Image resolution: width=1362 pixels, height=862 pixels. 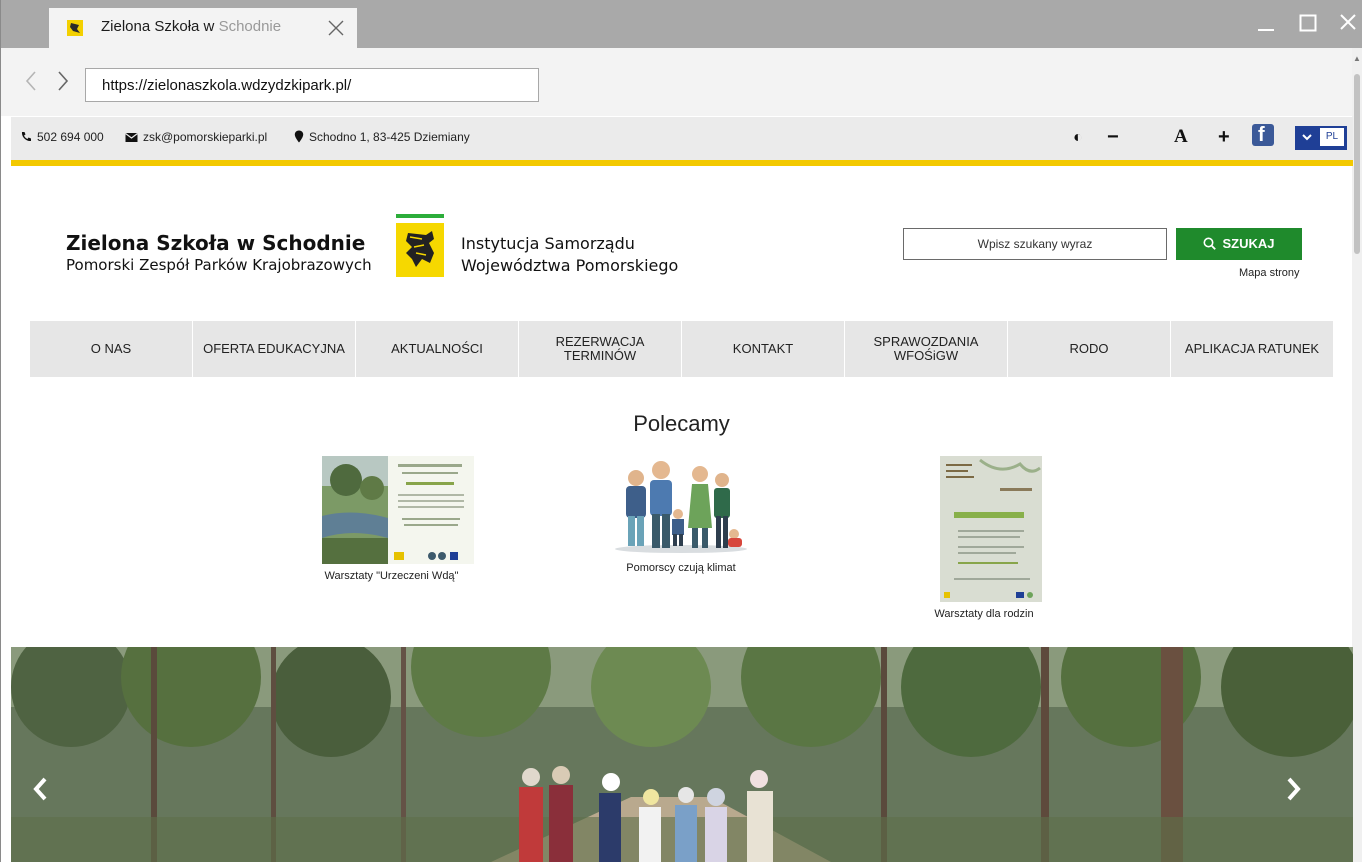 What do you see at coordinates (1348, 25) in the screenshot?
I see `close-icon` at bounding box center [1348, 25].